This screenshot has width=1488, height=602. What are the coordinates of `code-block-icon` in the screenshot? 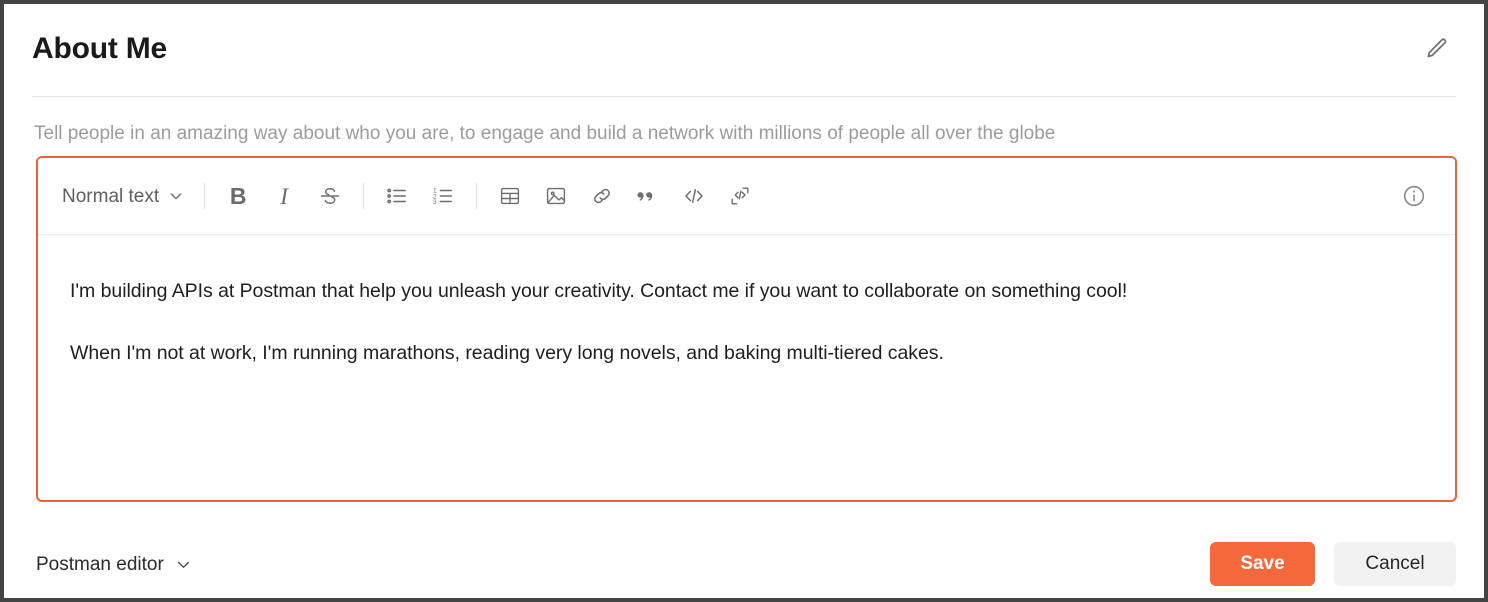 It's located at (740, 196).